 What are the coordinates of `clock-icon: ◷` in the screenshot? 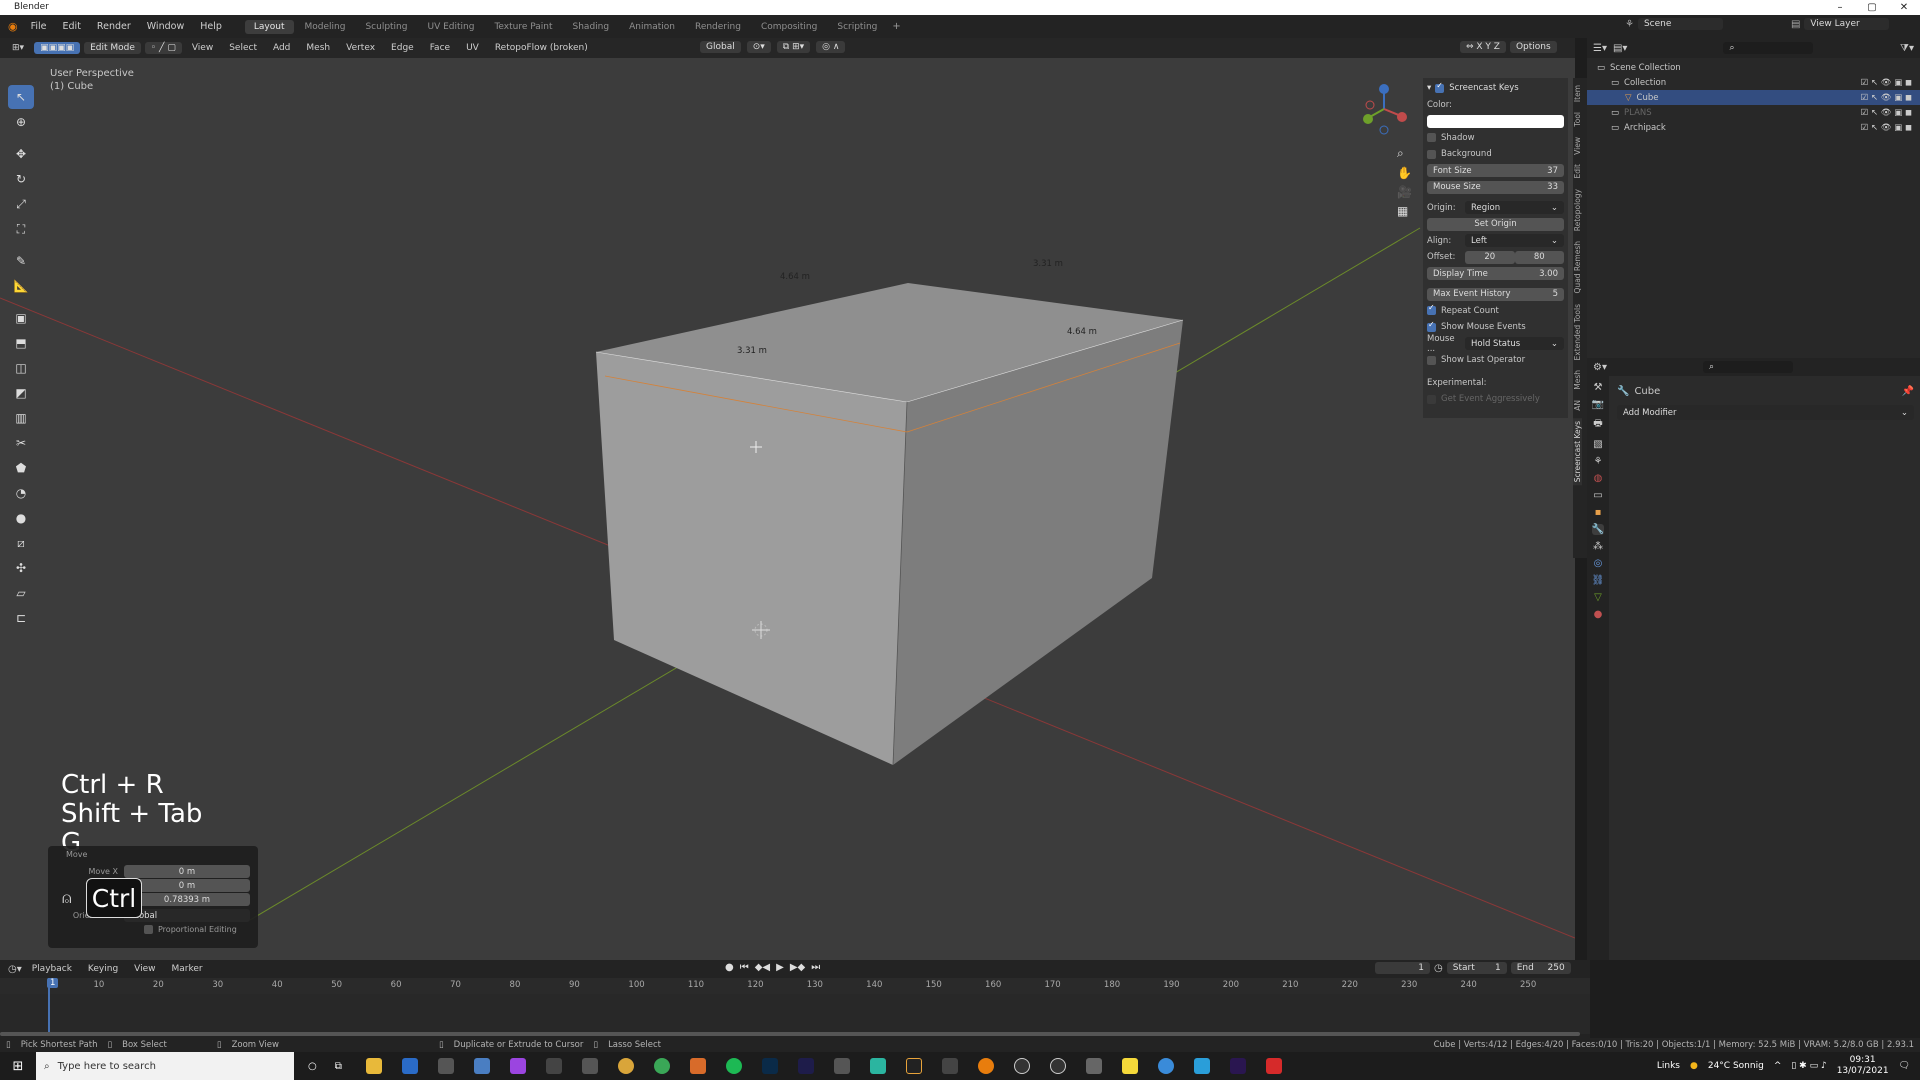 It's located at (1438, 968).